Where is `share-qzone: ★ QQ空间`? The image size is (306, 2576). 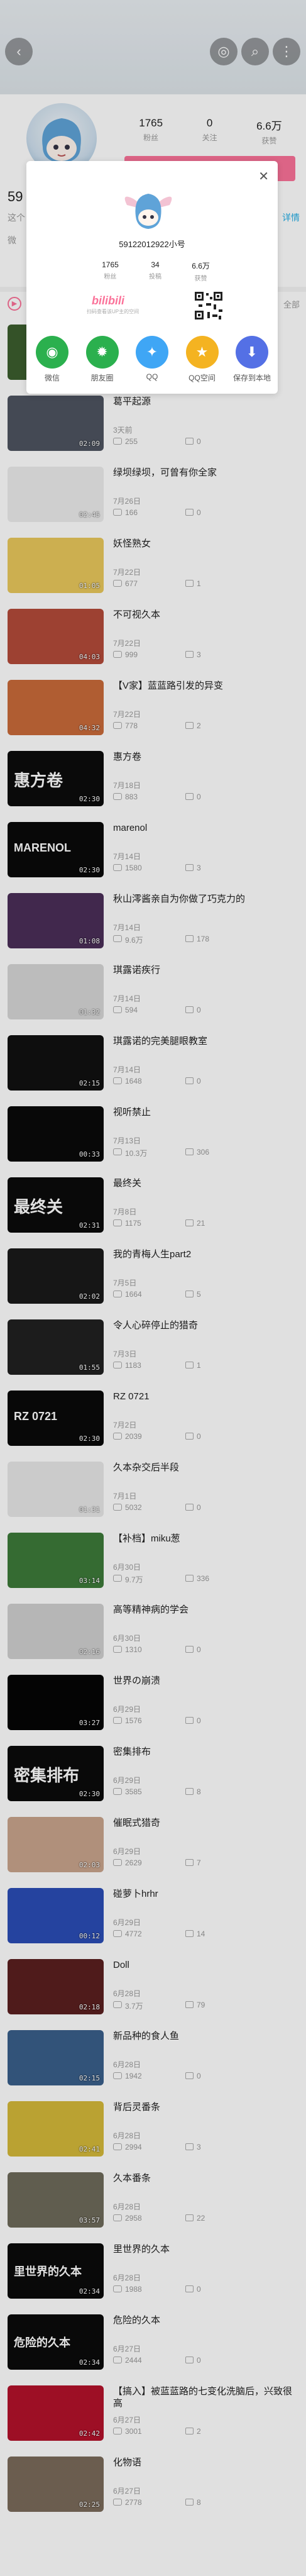
share-qzone: ★ QQ空间 is located at coordinates (202, 359).